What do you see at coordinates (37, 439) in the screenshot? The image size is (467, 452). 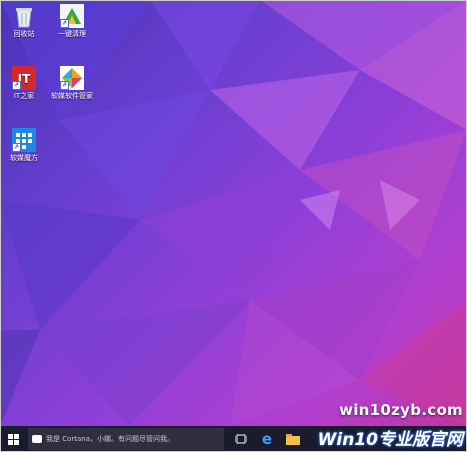 I see `cortana-icon` at bounding box center [37, 439].